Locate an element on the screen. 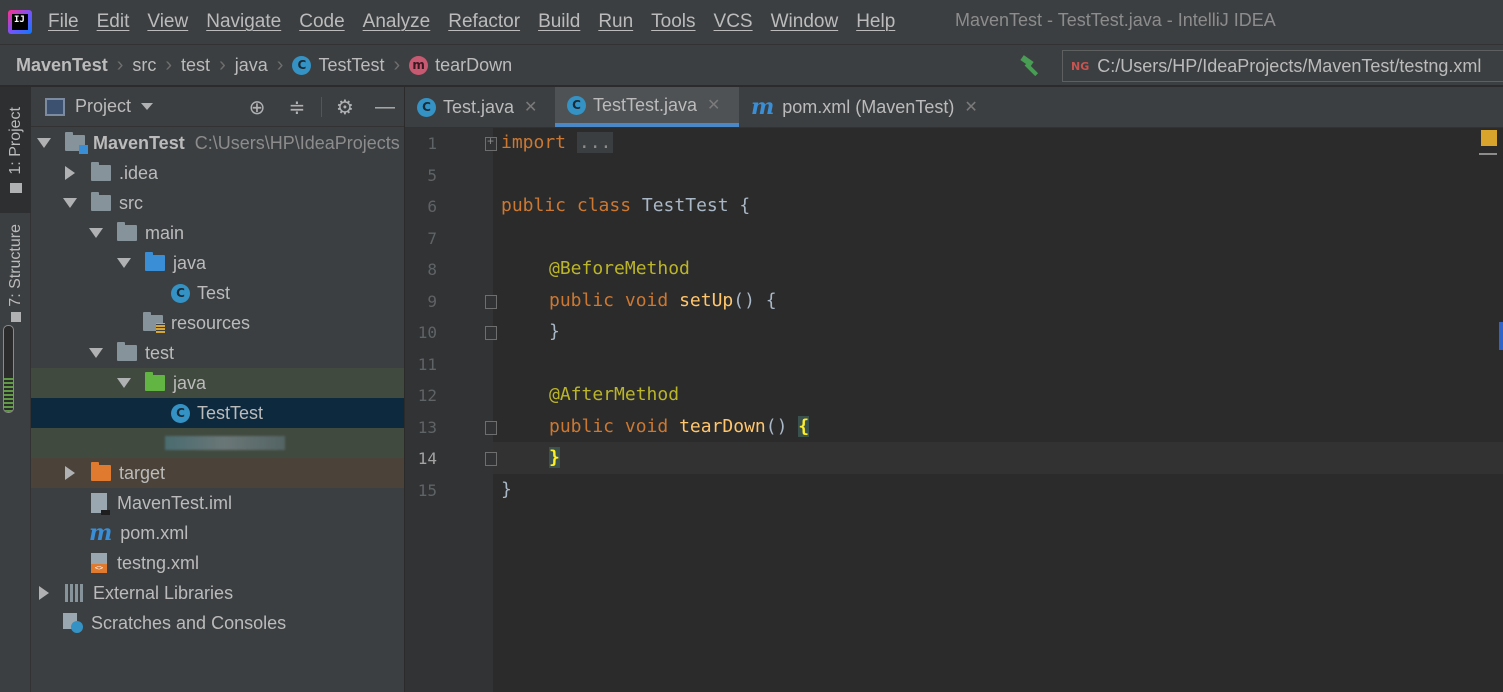 The width and height of the screenshot is (1503, 692). code-keyword: public void is located at coordinates (609, 426).